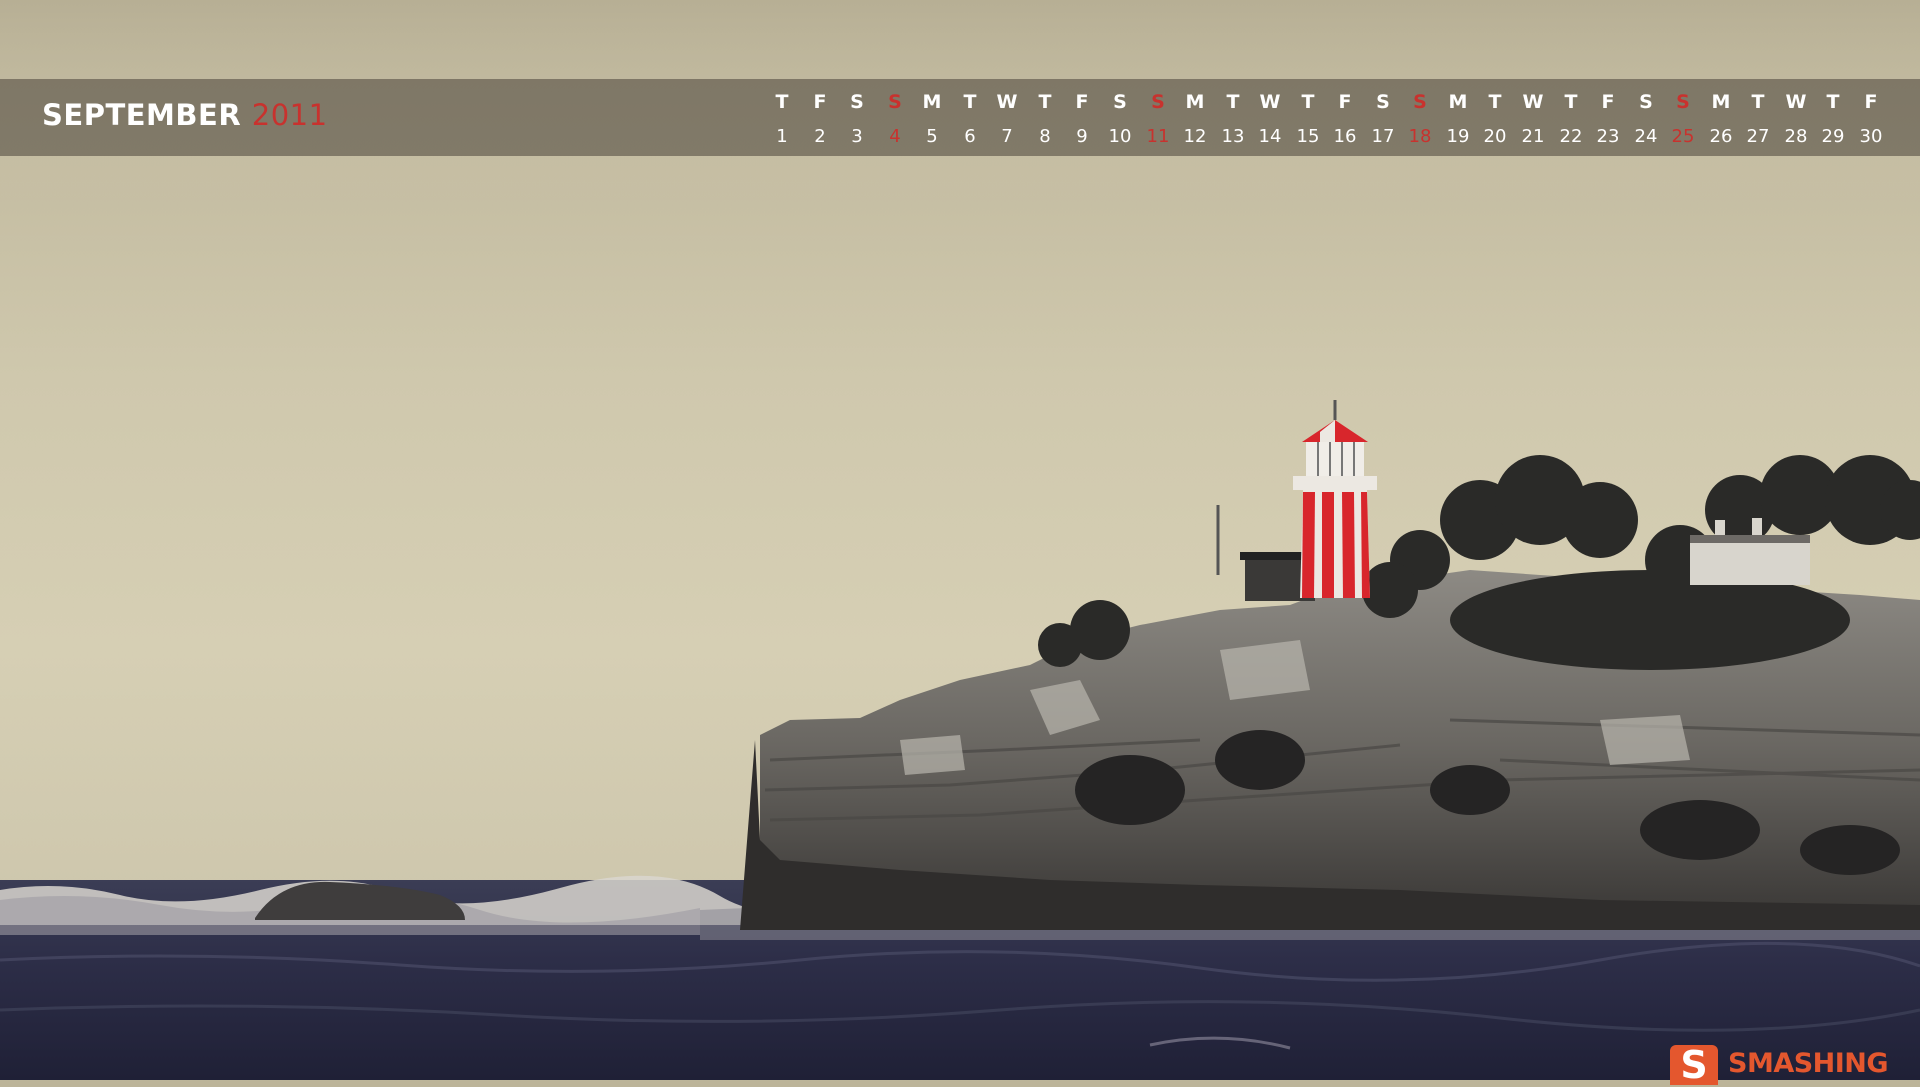 The width and height of the screenshot is (1920, 1087). Describe the element at coordinates (142, 115) in the screenshot. I see `month-name: SEPTEMBER` at that location.